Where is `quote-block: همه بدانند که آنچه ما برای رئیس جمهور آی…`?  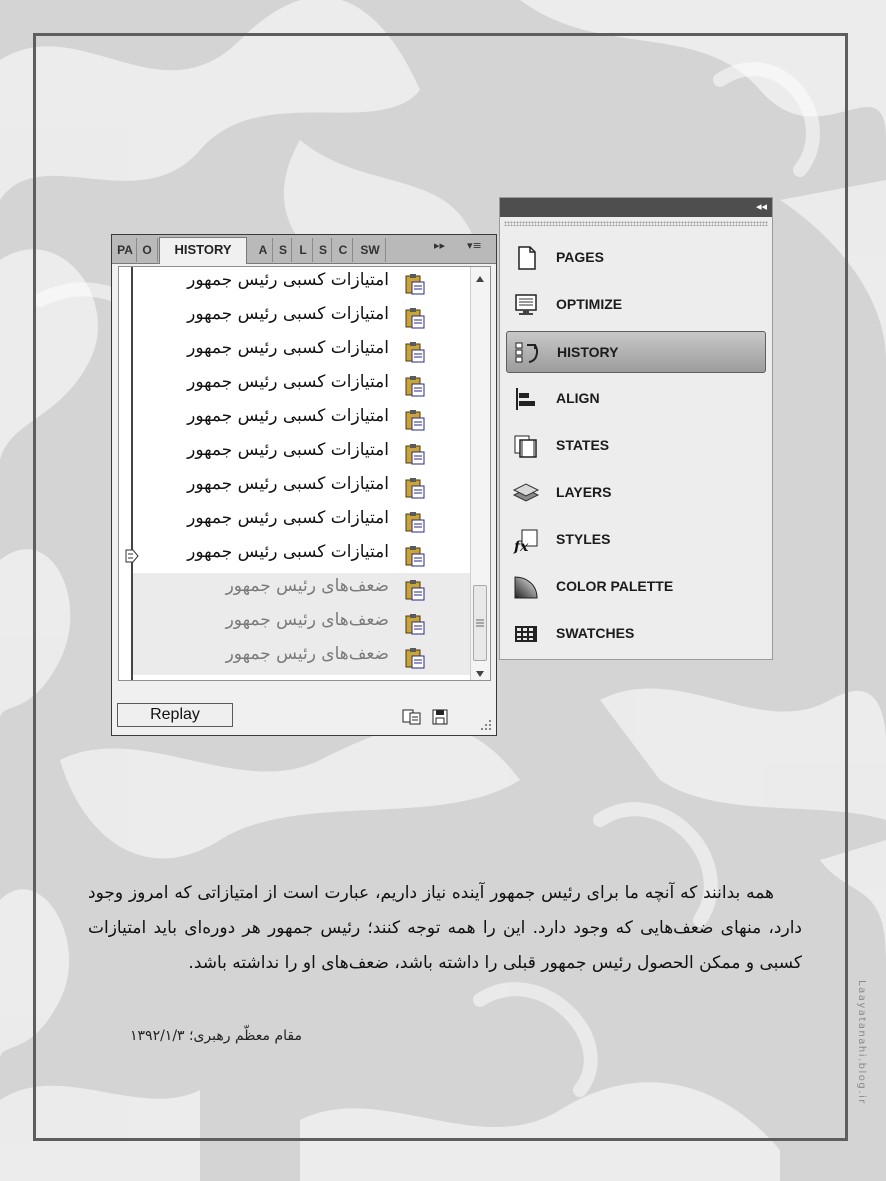
quote-block: همه بدانند که آنچه ما برای رئیس جمهور آی… is located at coordinates (445, 928).